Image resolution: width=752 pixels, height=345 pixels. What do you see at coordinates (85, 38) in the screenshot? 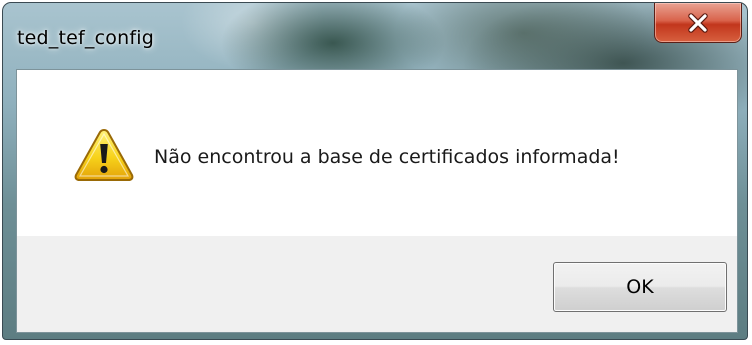
I see `window-title: ted_tef_config` at bounding box center [85, 38].